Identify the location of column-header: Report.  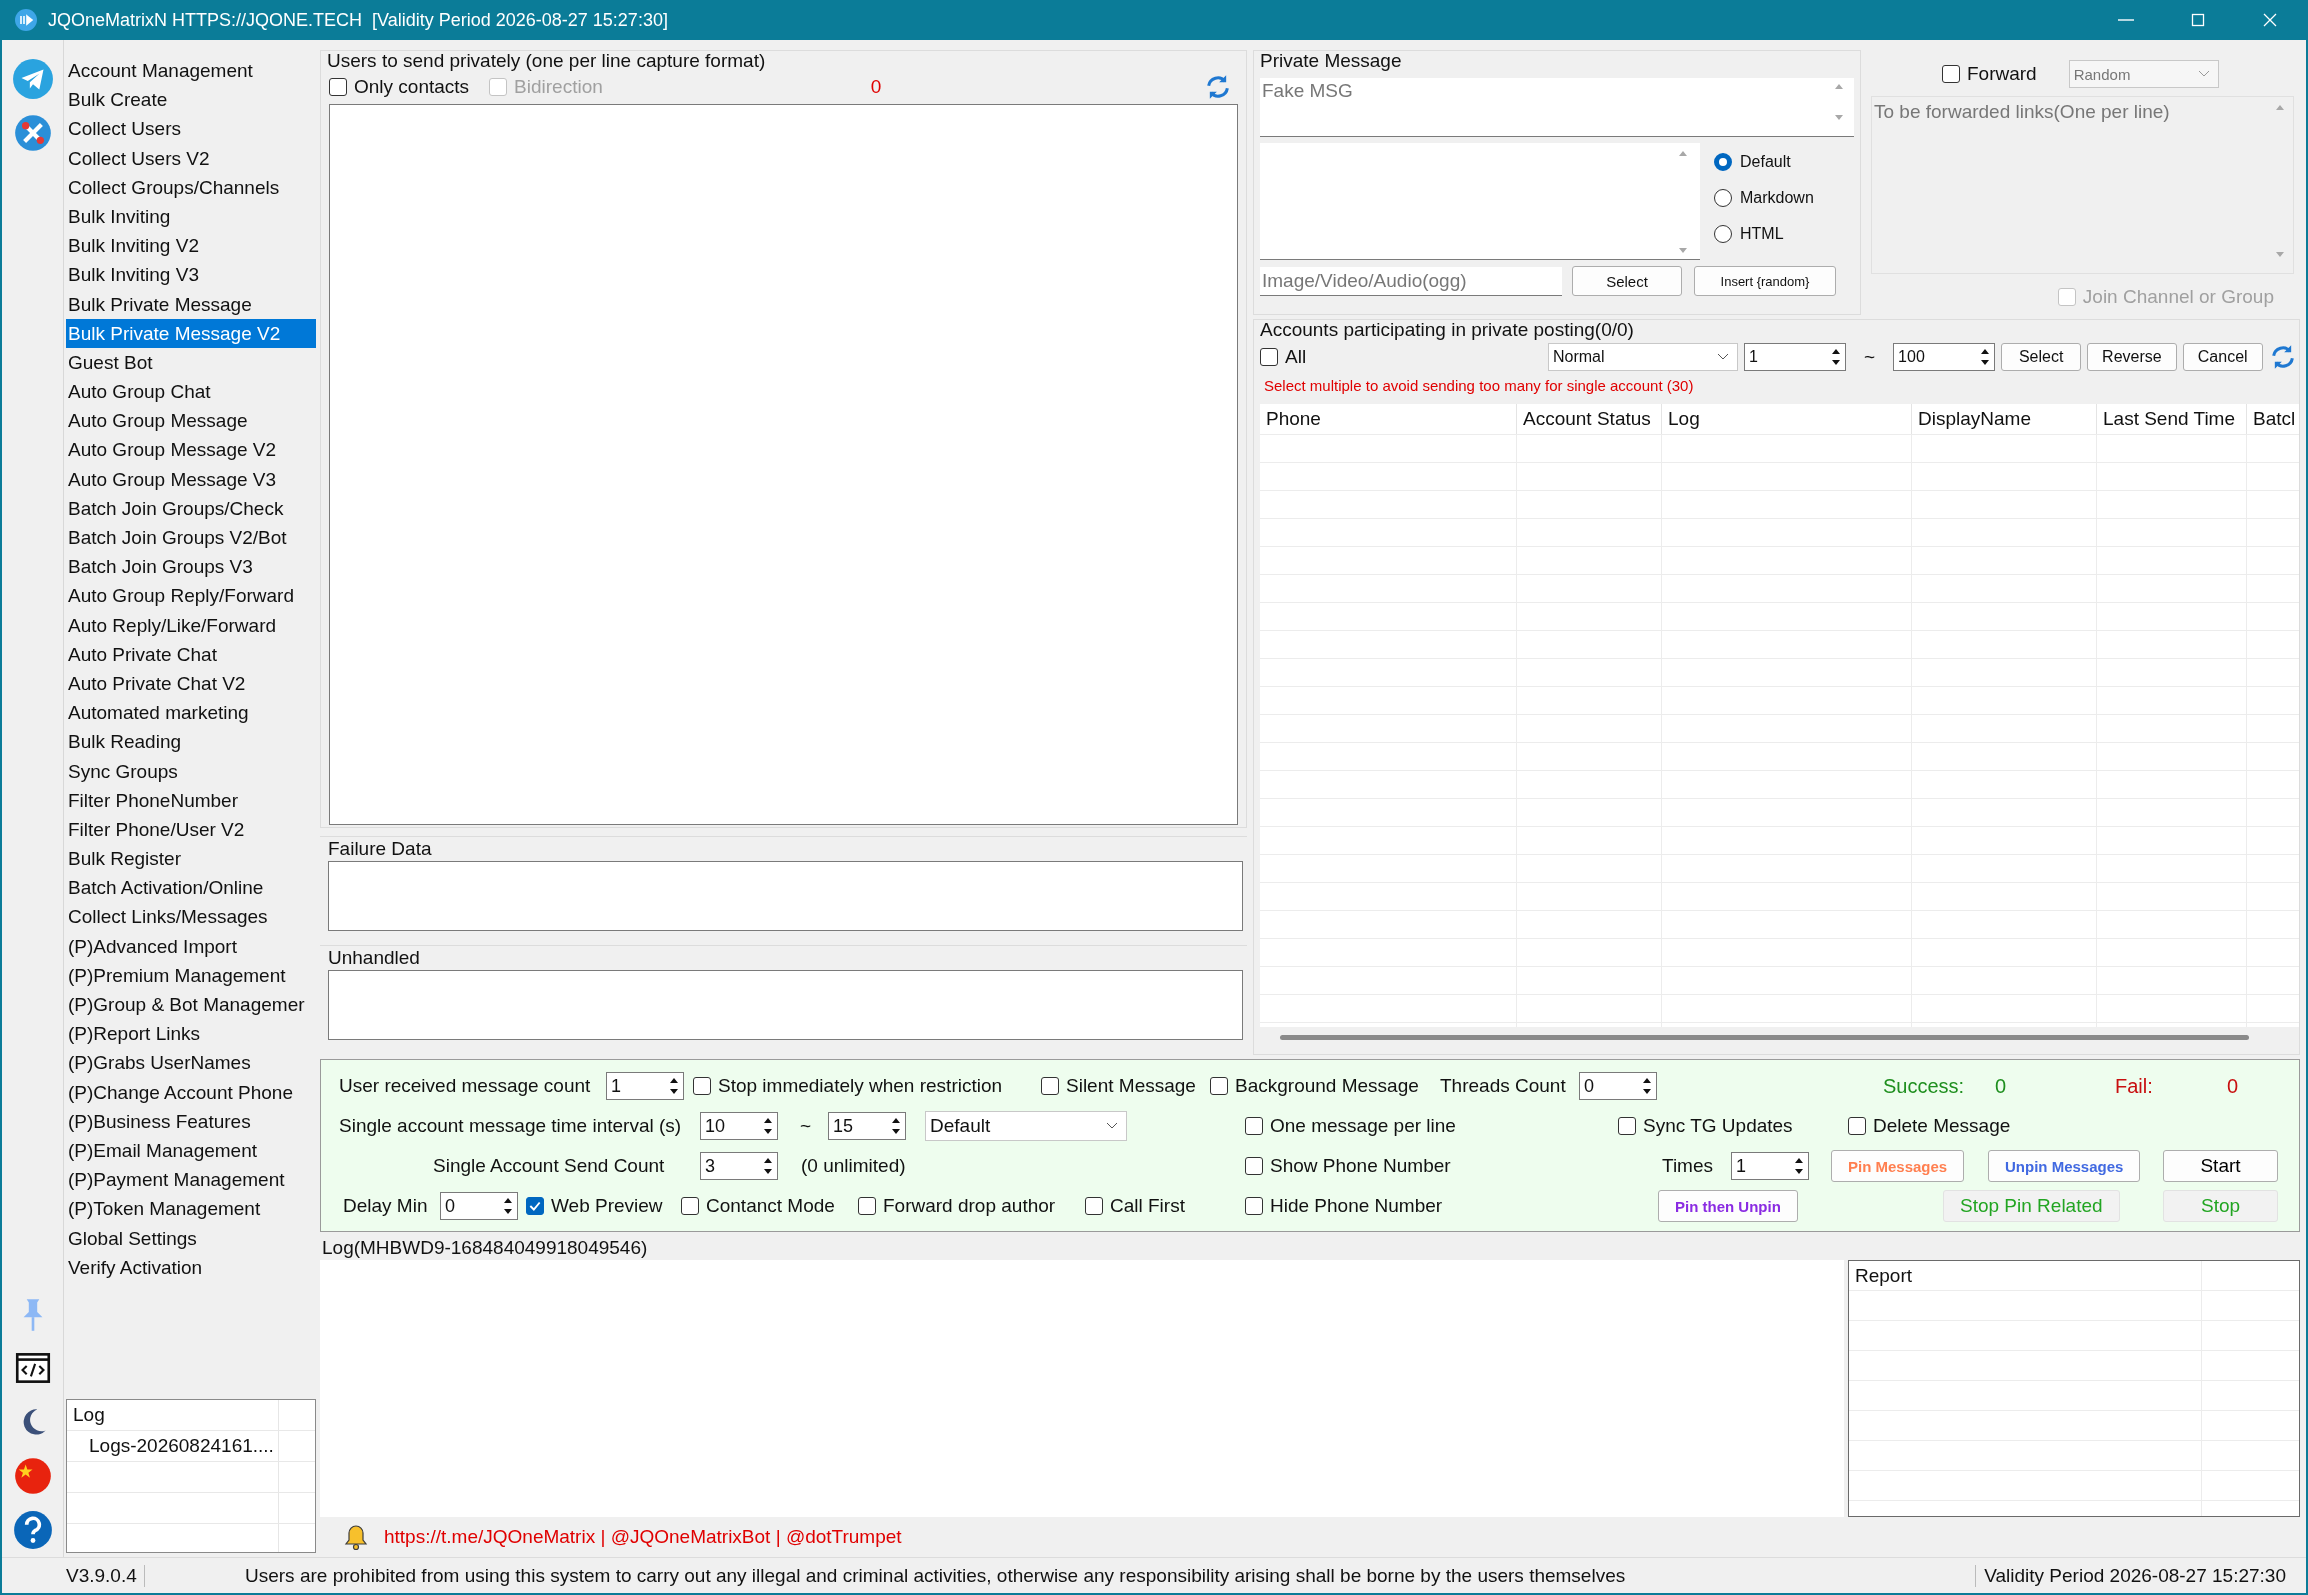
(1884, 1276).